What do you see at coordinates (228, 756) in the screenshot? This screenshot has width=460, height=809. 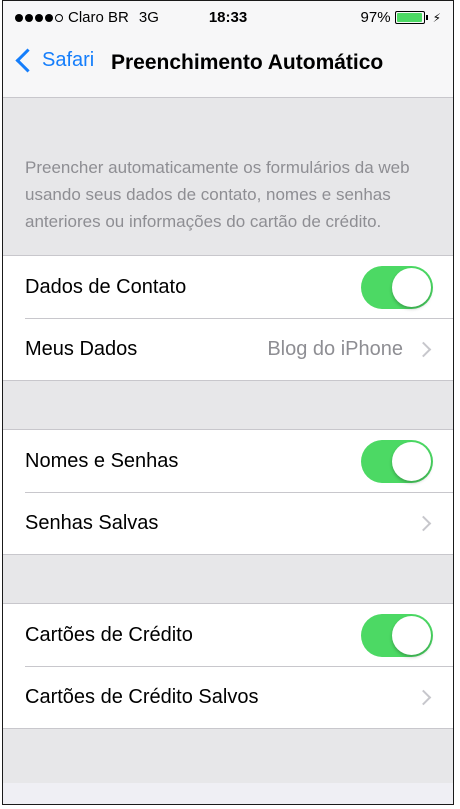 I see `bottom-spacer` at bounding box center [228, 756].